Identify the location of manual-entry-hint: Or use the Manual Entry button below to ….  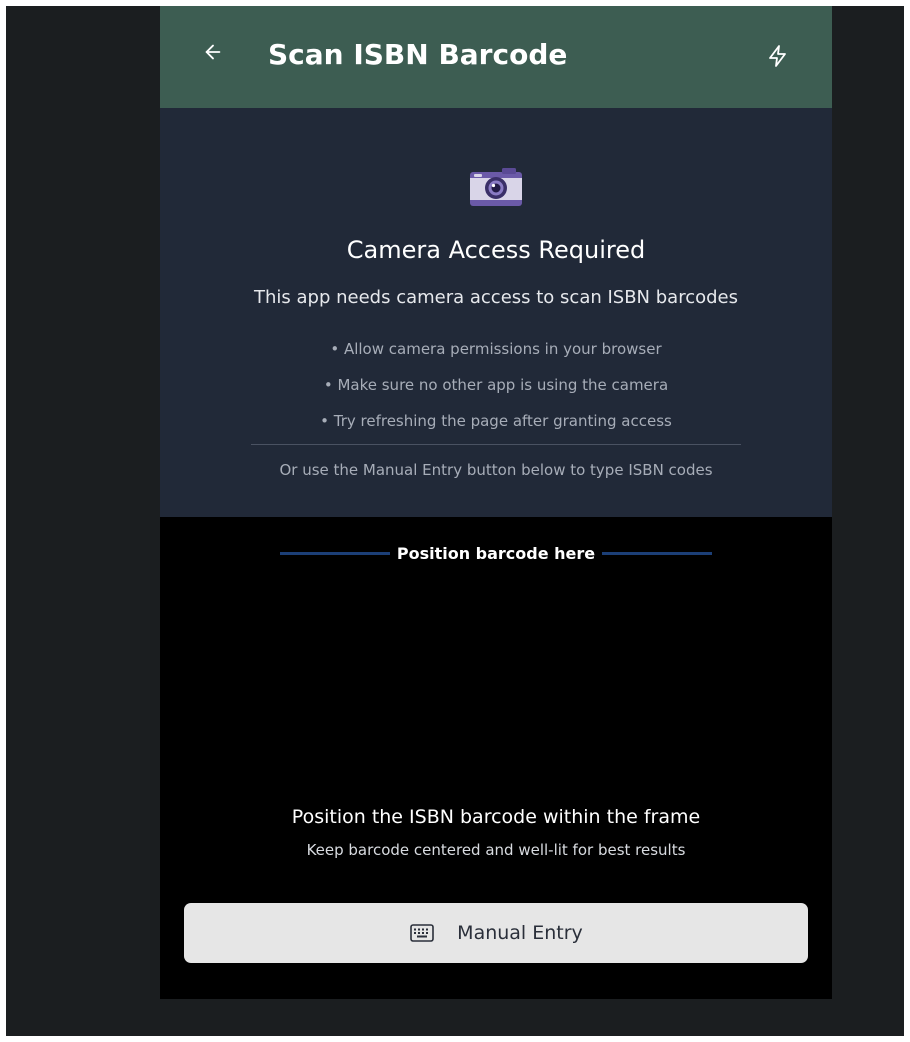
(496, 470).